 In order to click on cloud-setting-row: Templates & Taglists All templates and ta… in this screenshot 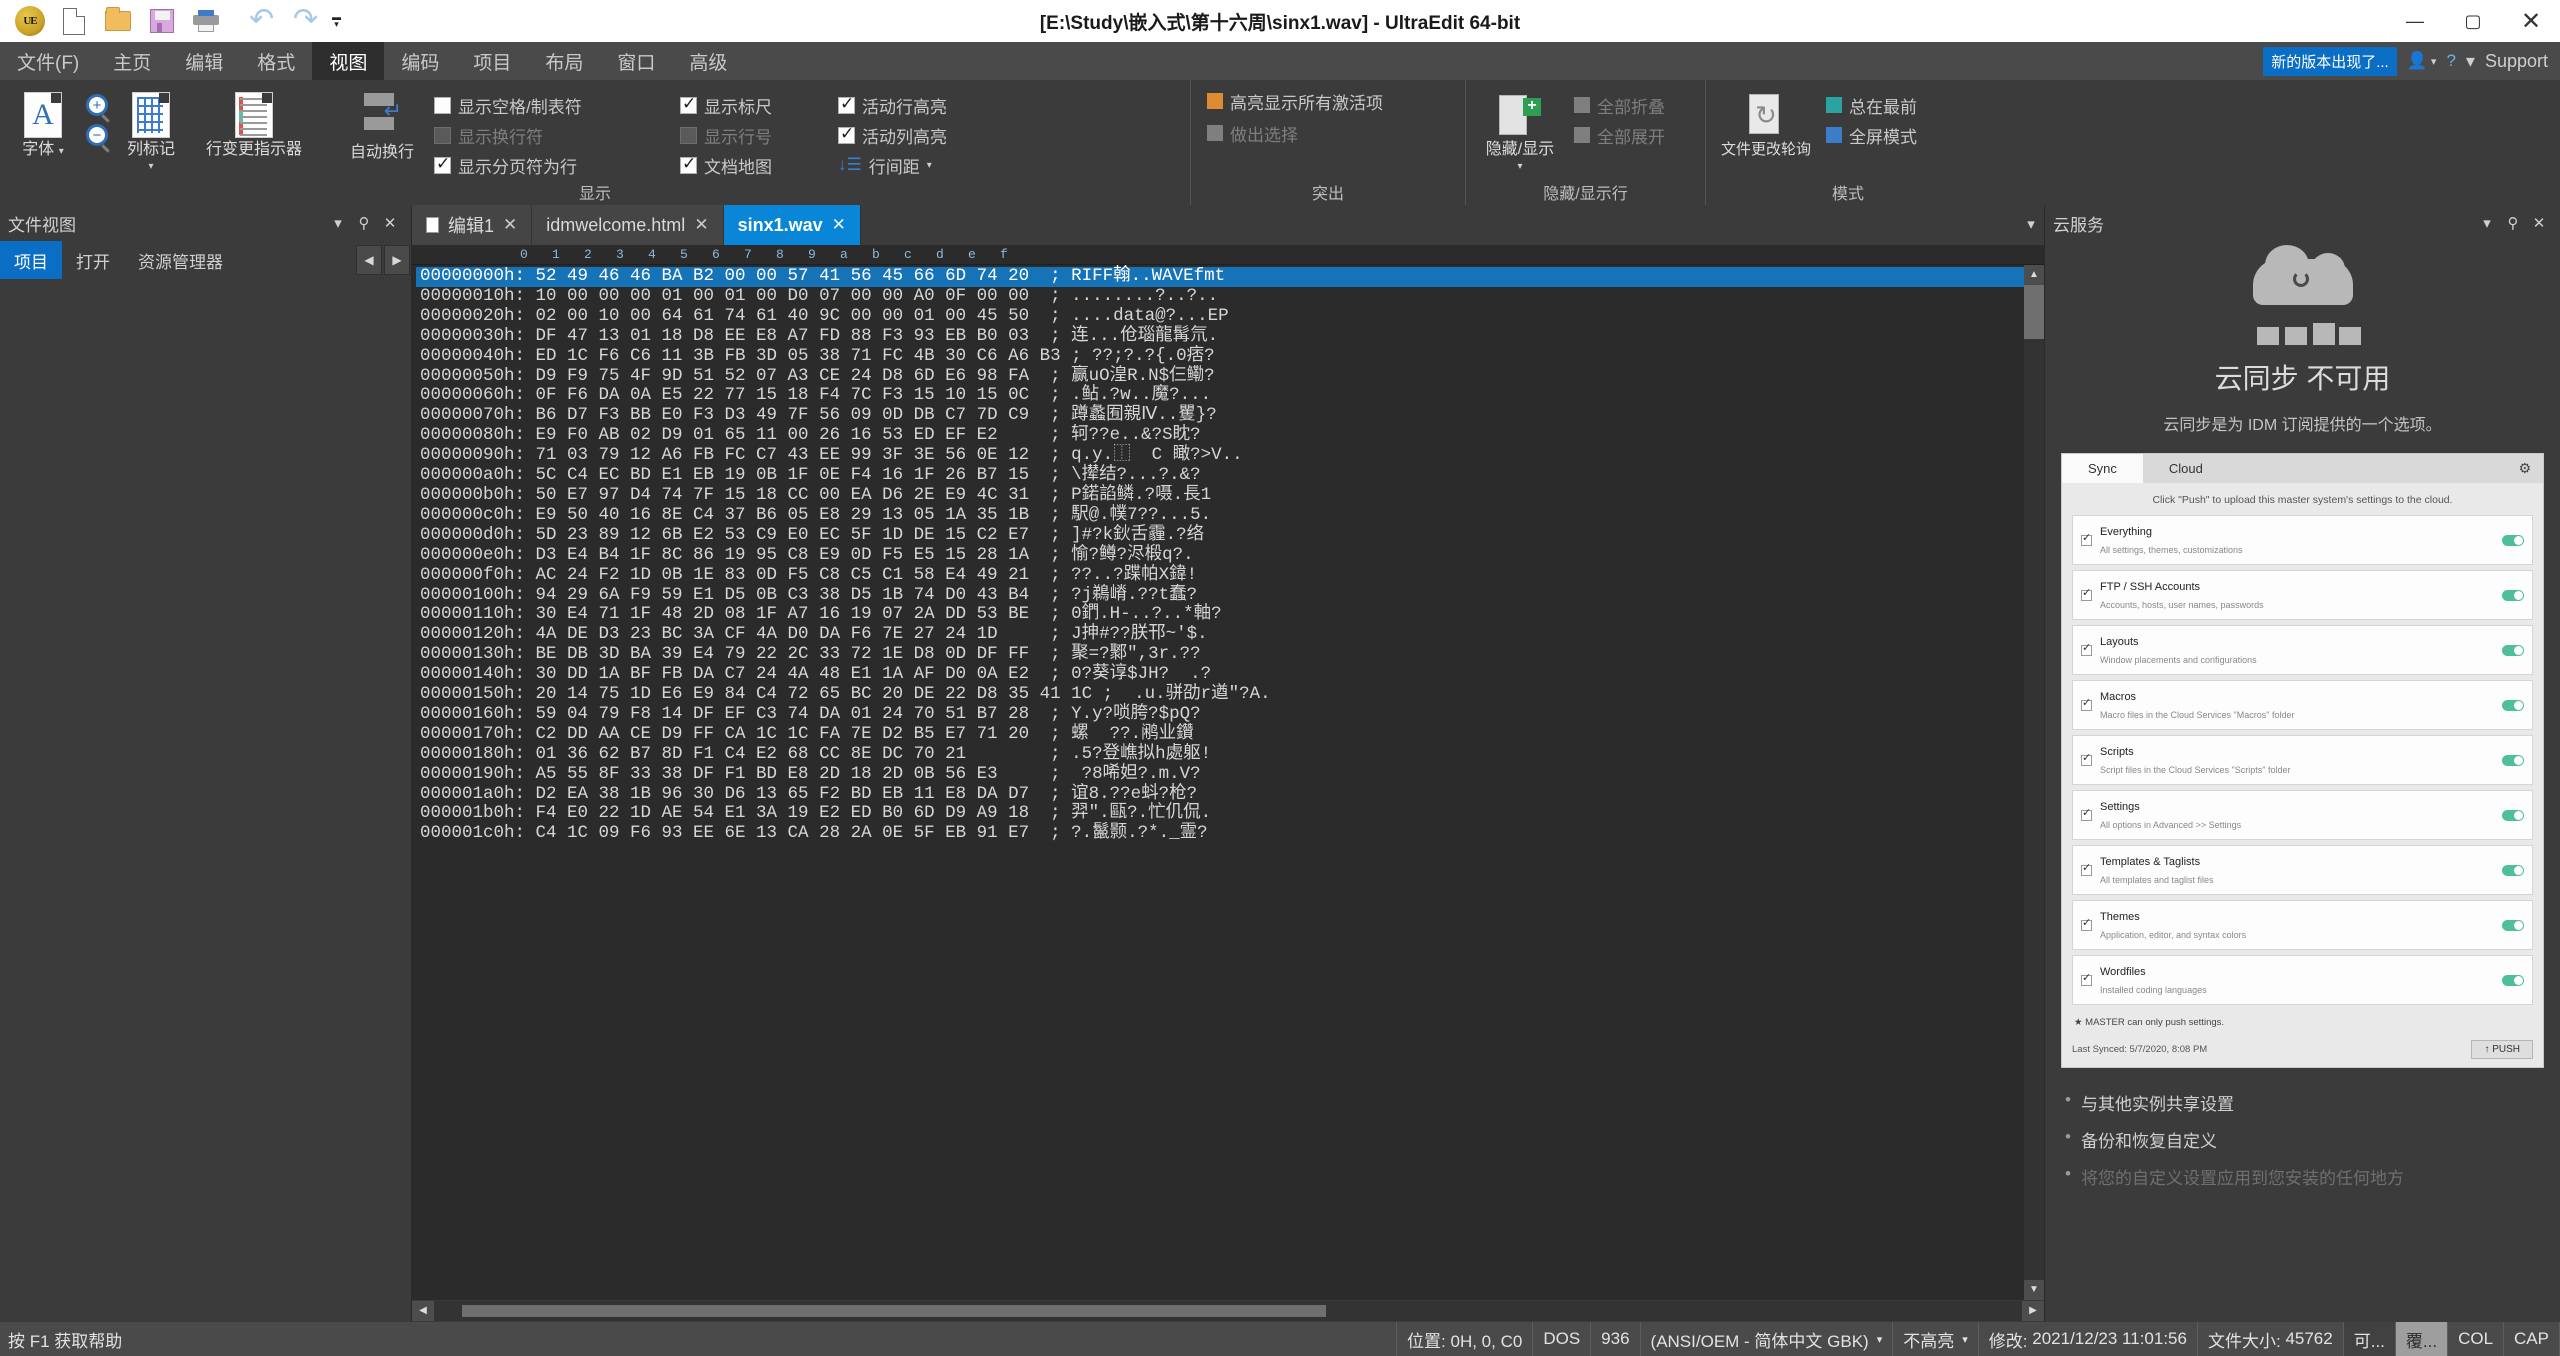, I will do `click(2302, 870)`.